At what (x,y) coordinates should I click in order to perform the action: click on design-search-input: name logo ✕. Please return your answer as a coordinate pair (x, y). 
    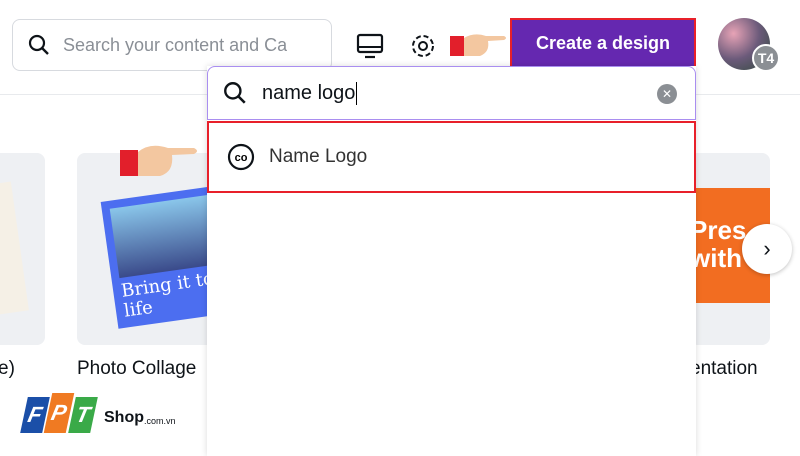
    Looking at the image, I should click on (451, 93).